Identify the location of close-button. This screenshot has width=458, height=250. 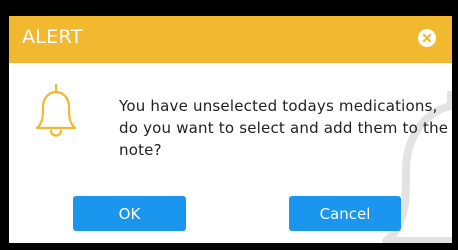
(427, 38).